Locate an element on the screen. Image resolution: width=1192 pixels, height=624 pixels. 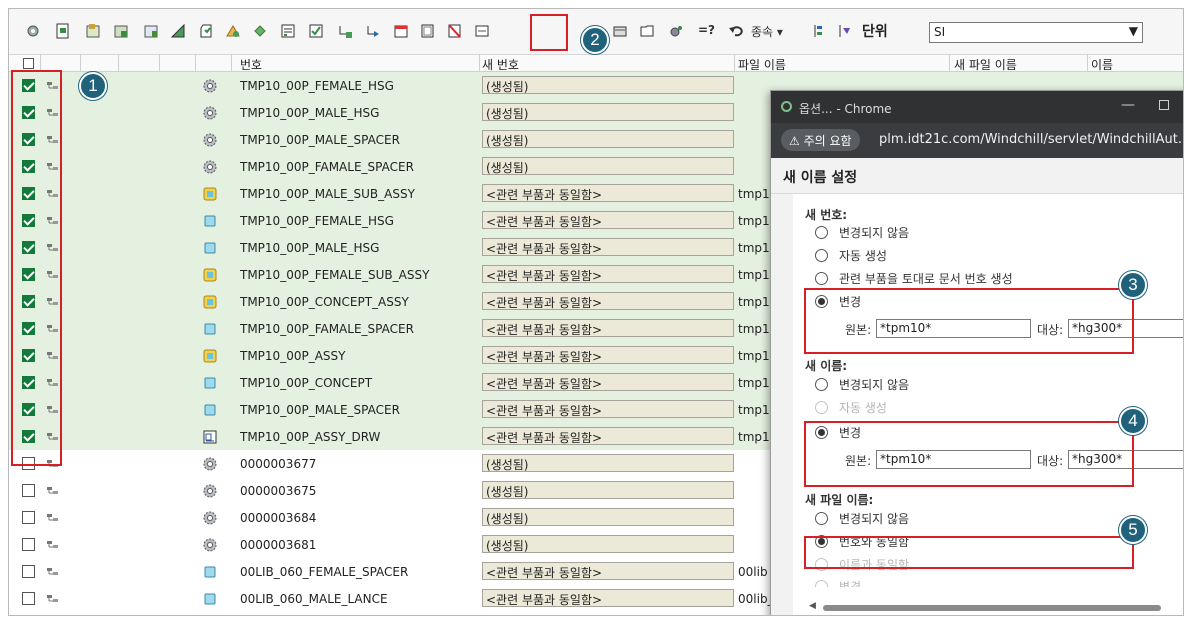
row-number: 00LIB_060_FEMALE_SPACER is located at coordinates (324, 572).